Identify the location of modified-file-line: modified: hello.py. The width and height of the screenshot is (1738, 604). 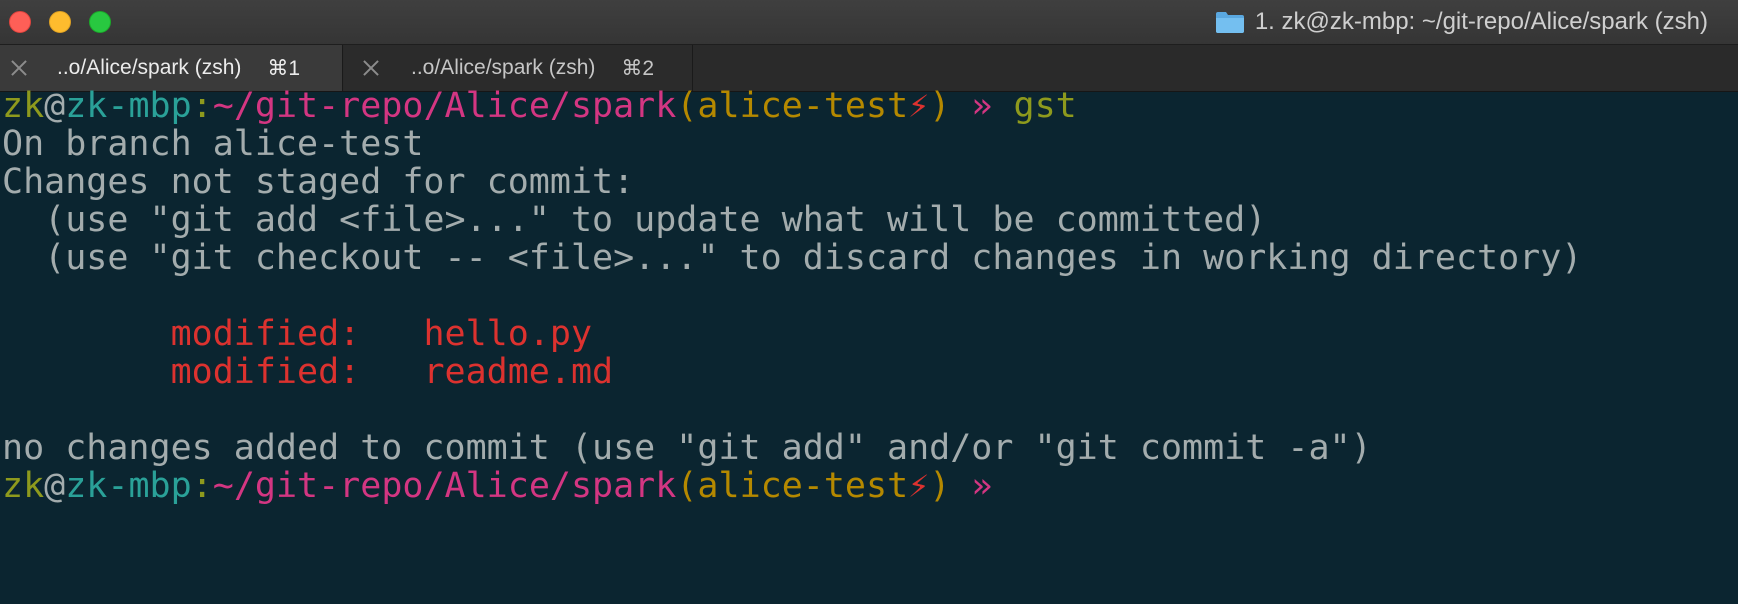
(297, 334).